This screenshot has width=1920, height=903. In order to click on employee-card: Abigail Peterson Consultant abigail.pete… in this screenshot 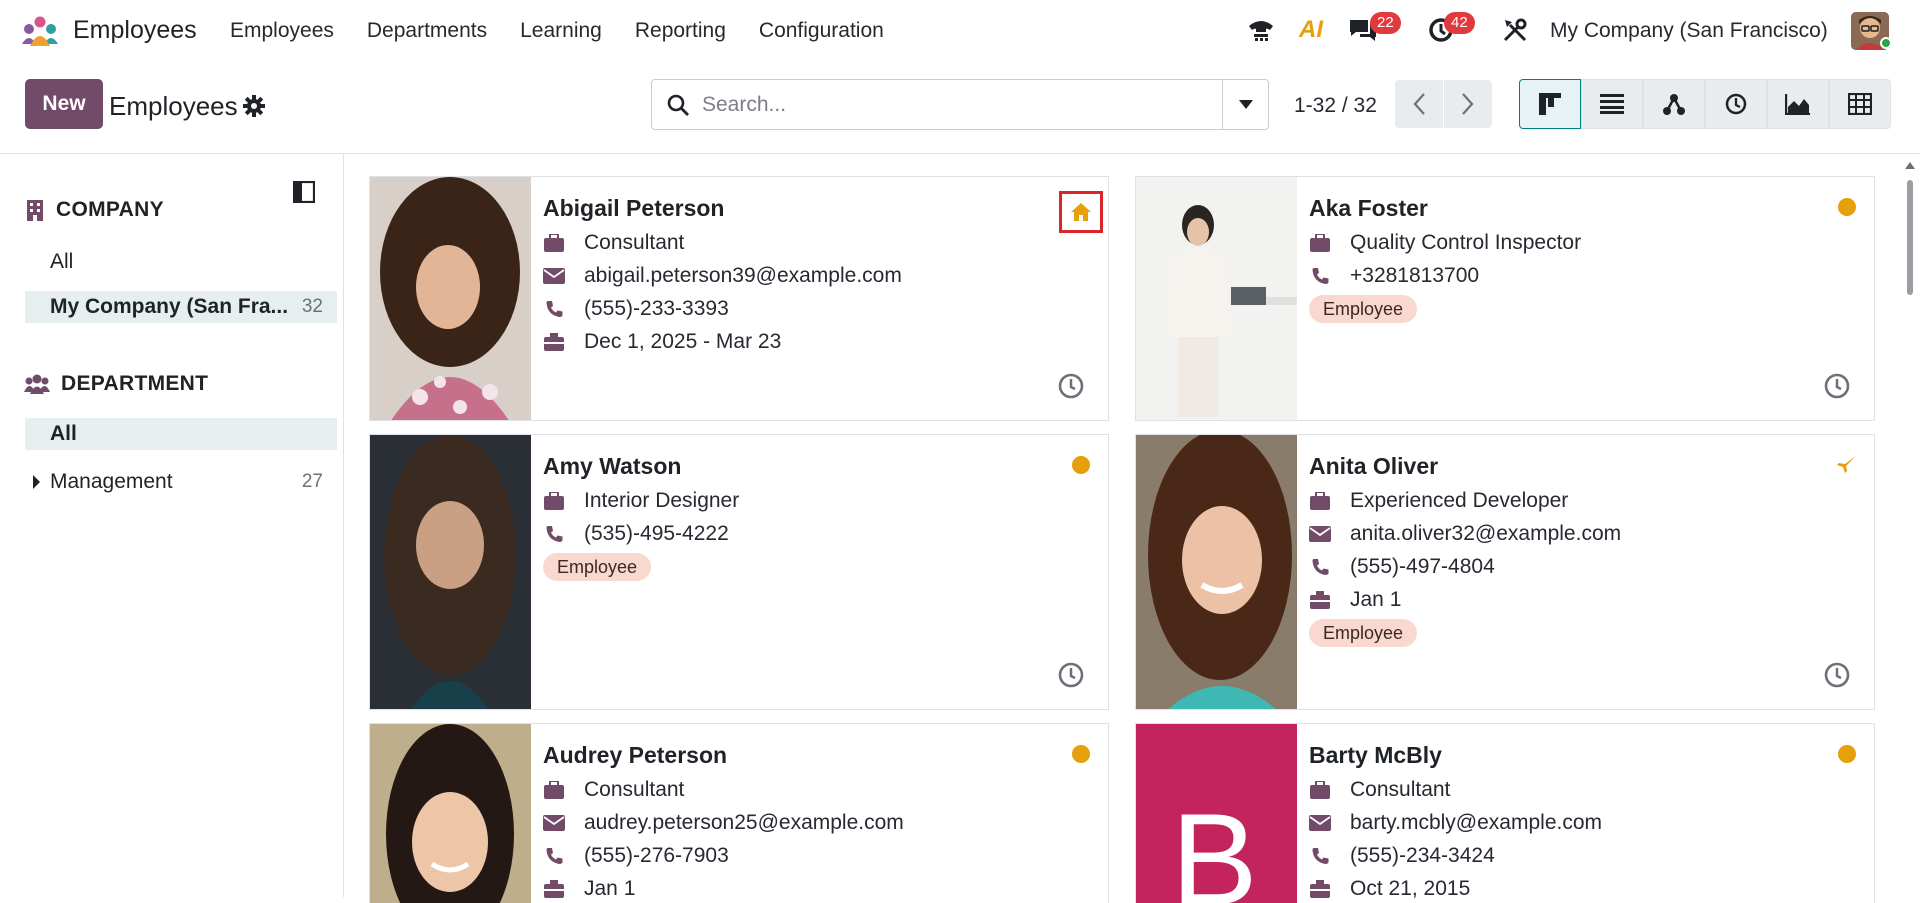, I will do `click(739, 298)`.